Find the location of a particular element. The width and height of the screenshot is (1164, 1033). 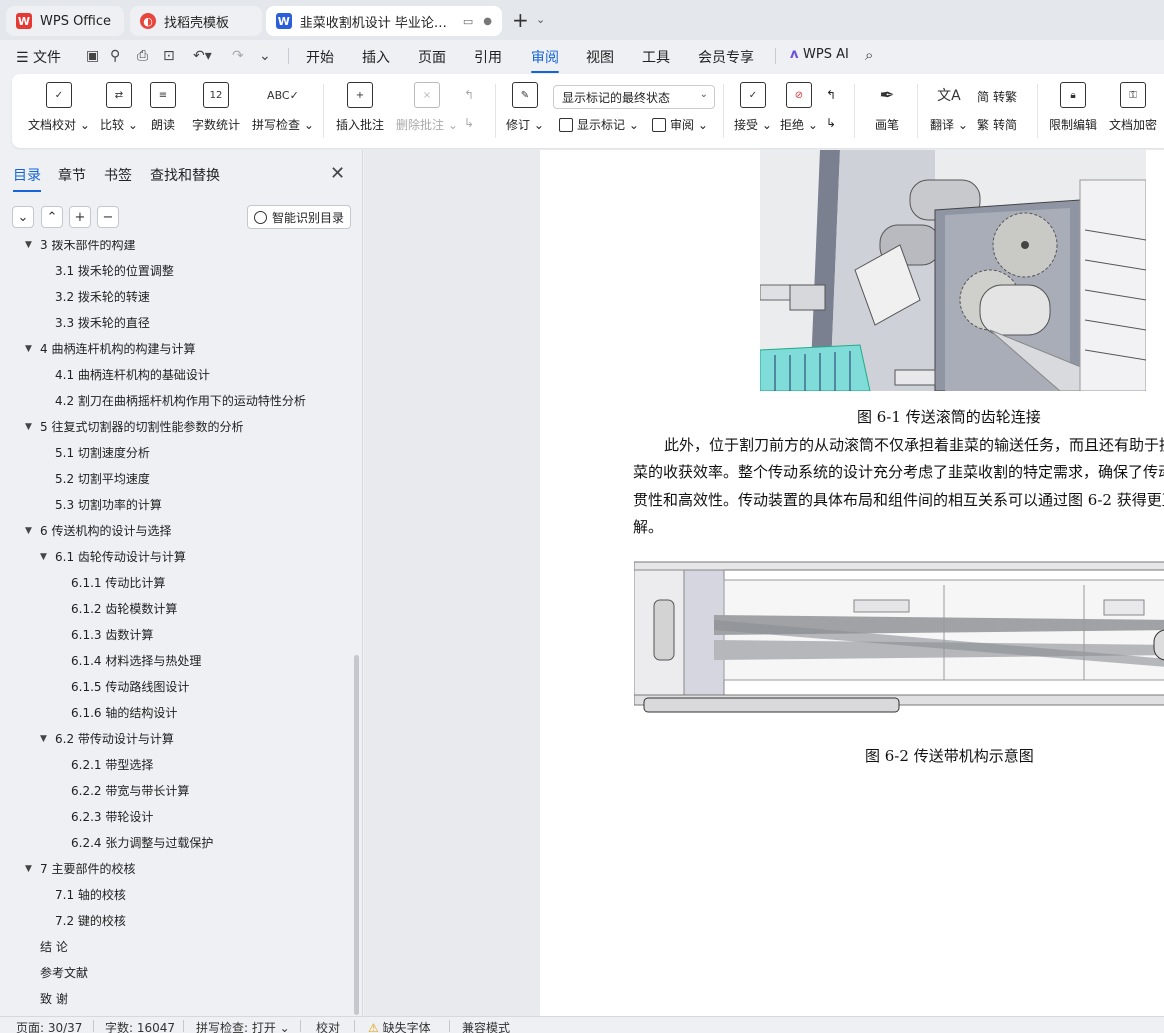

toc-item: 7.2 键的校核 is located at coordinates (90, 921).